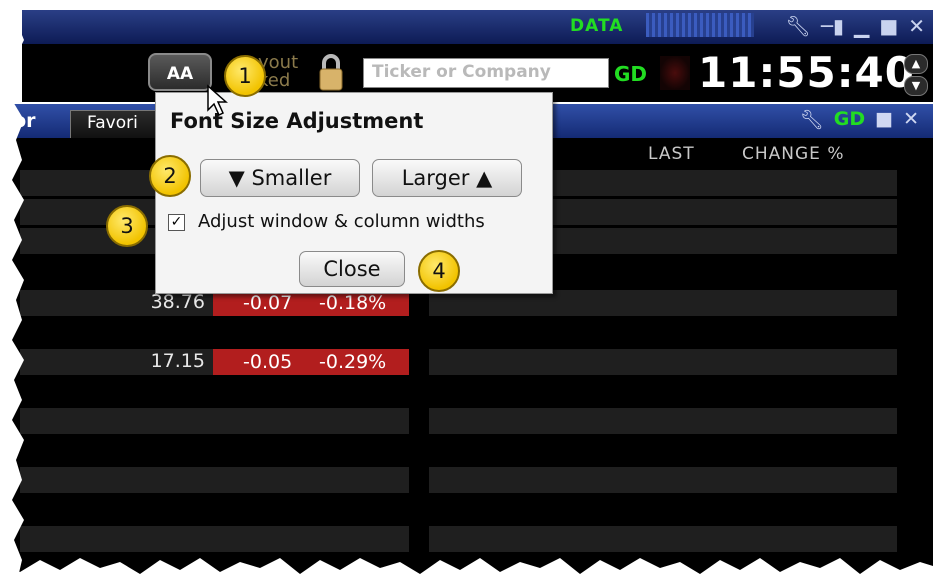 This screenshot has height=586, width=933. I want to click on clock-spinner: ▲ ▼, so click(916, 75).